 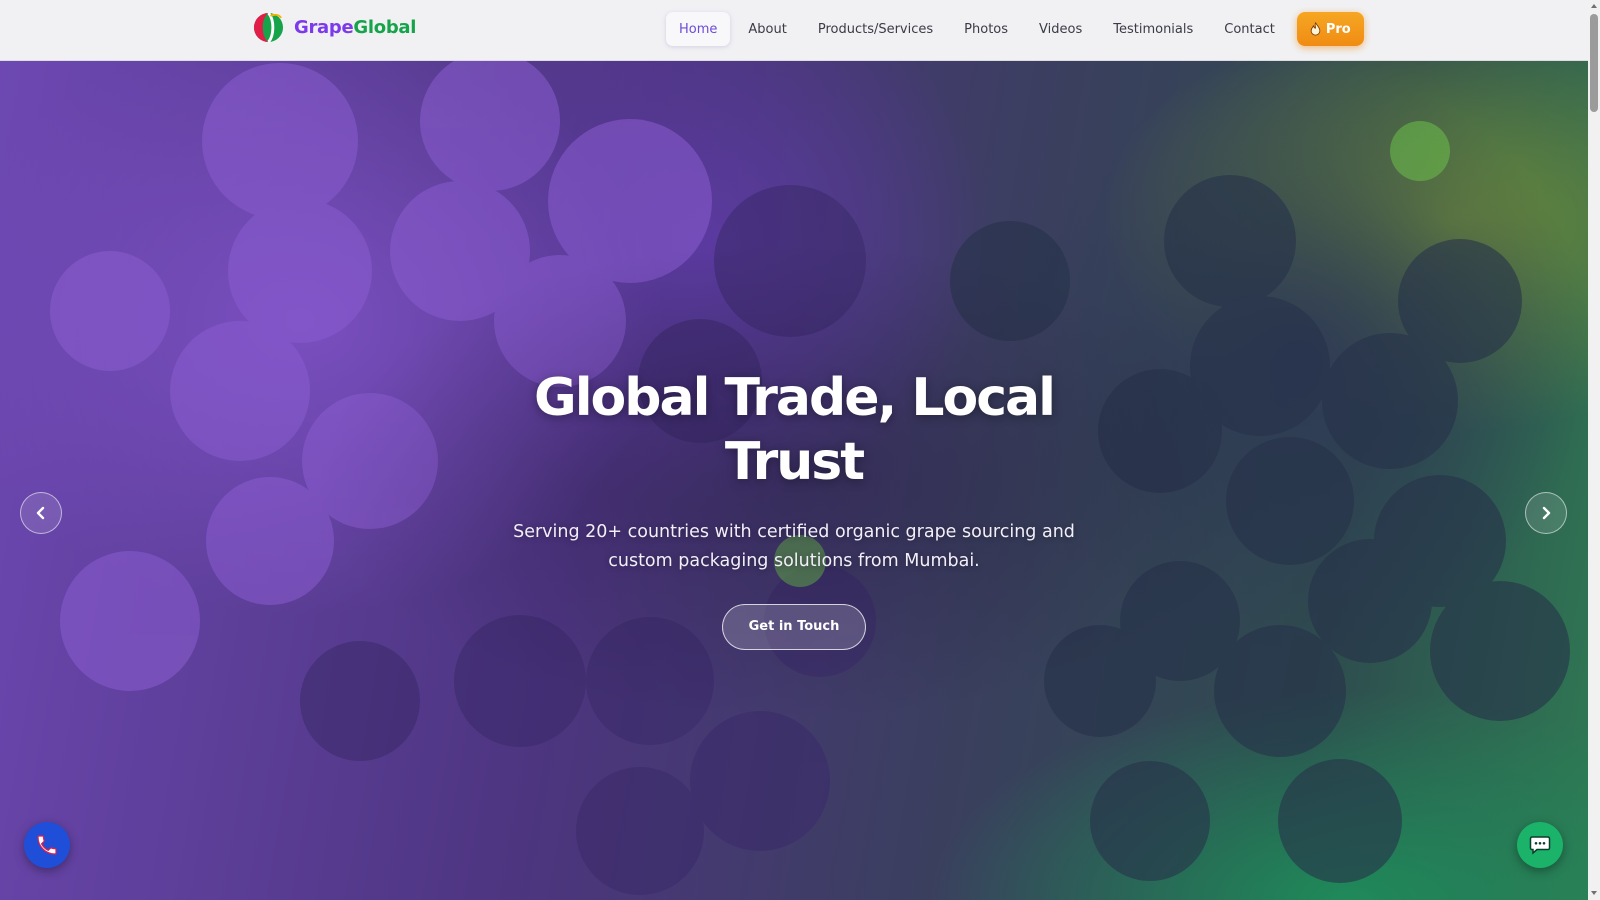 I want to click on pro-button: Pro, so click(x=1330, y=29).